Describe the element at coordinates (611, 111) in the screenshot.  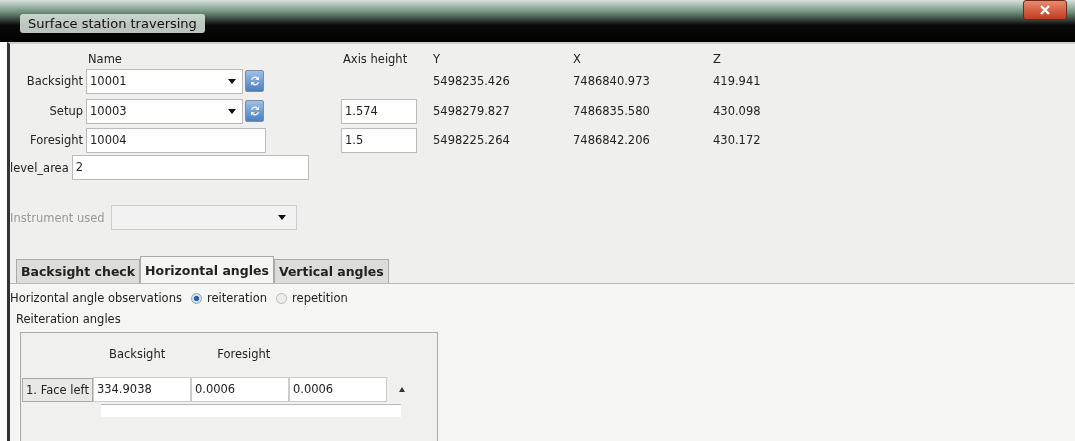
I see `coordinate-value: 7486835.580` at that location.